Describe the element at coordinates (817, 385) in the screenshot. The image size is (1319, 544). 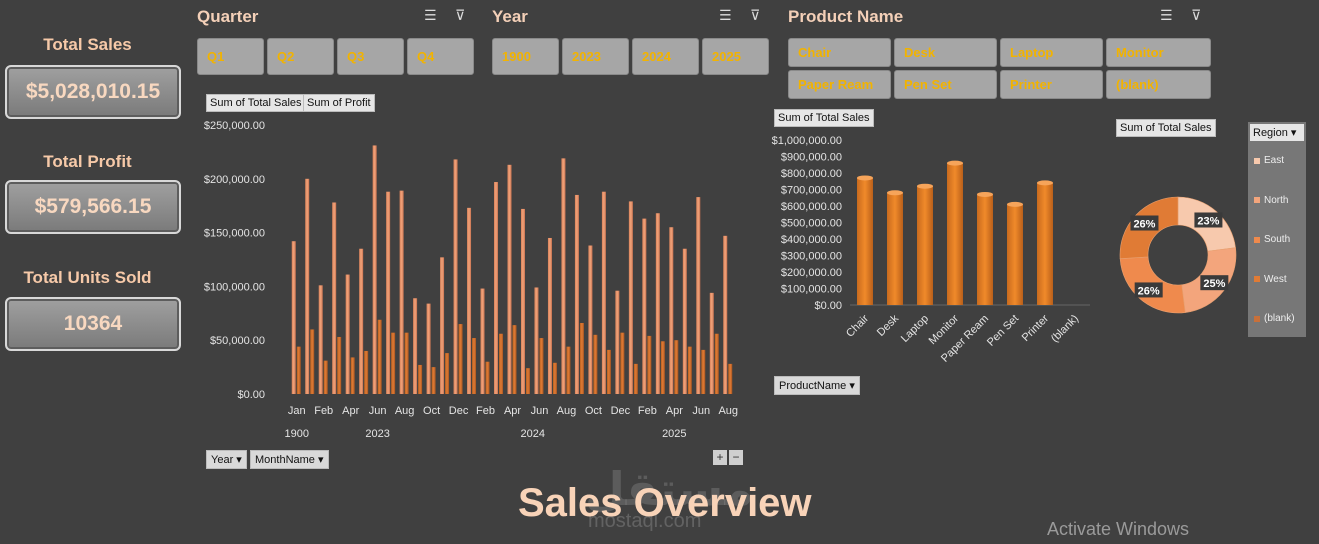
I see `productname-axis-filter: ProductName ▾` at that location.